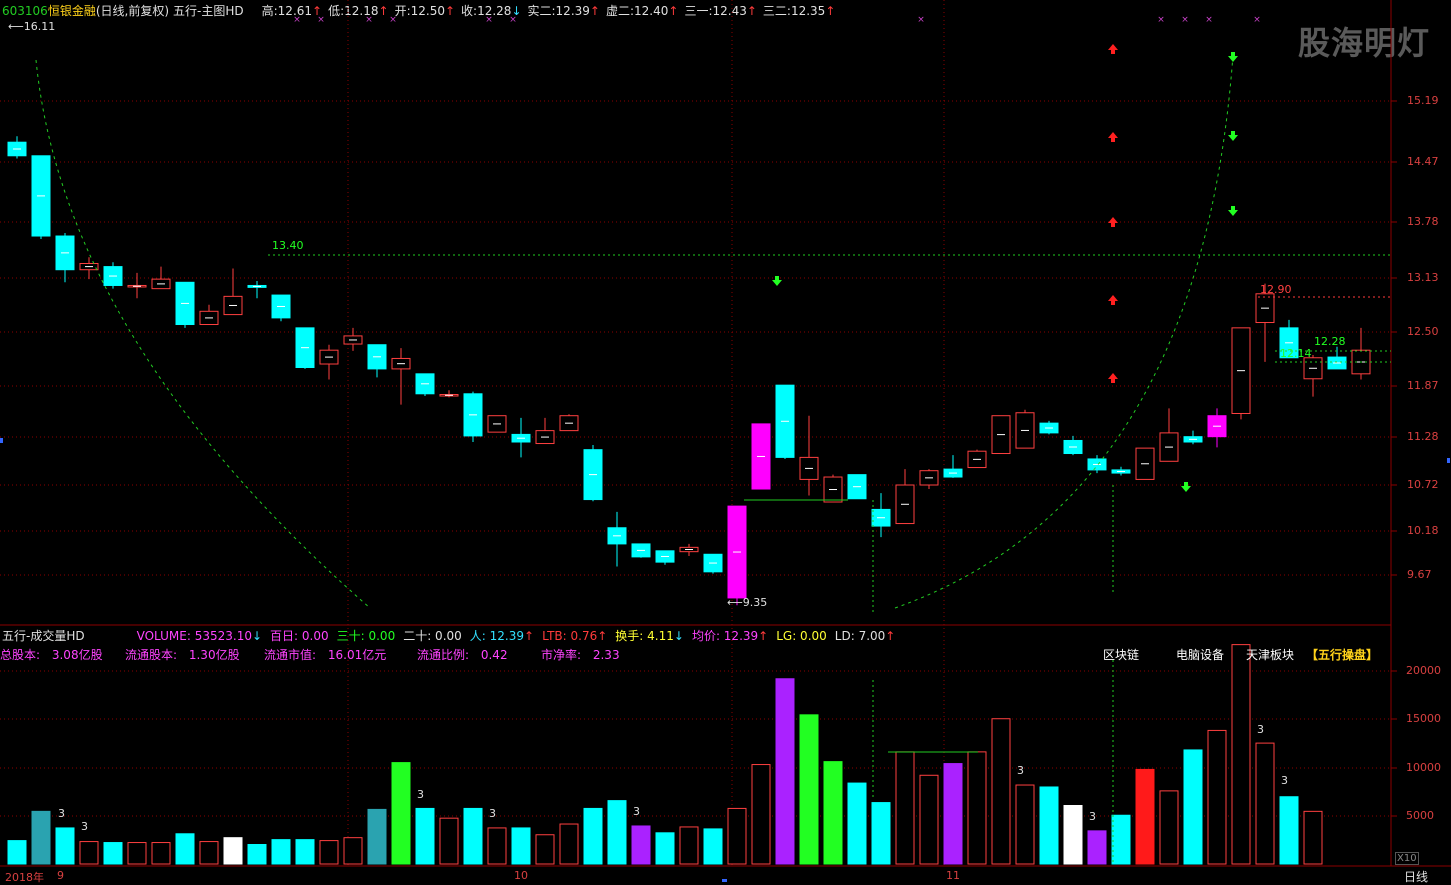 This screenshot has height=885, width=1451. What do you see at coordinates (1423, 718) in the screenshot?
I see `volume-tick-label: 15000` at bounding box center [1423, 718].